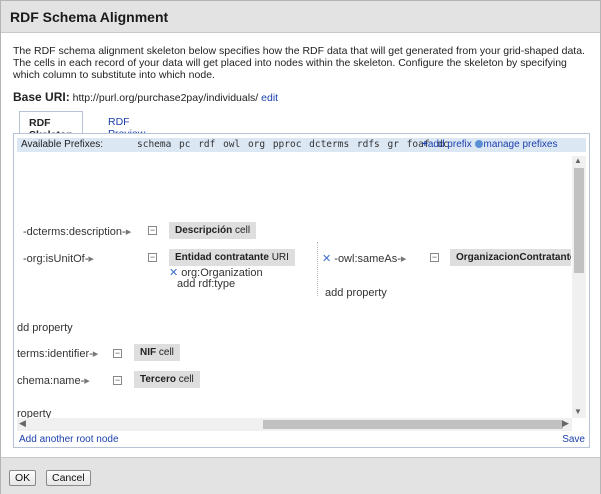 This screenshot has width=601, height=494. I want to click on node-tercero: Tercero cell, so click(167, 379).